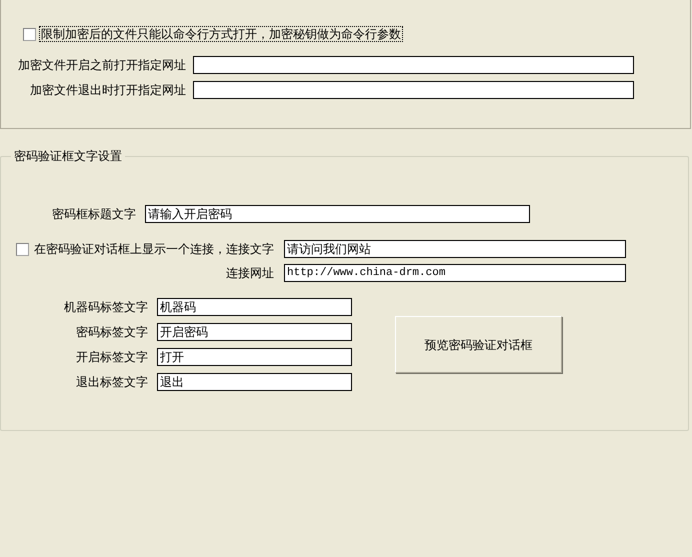 This screenshot has height=557, width=692. I want to click on input-field: 开启密码, so click(254, 332).